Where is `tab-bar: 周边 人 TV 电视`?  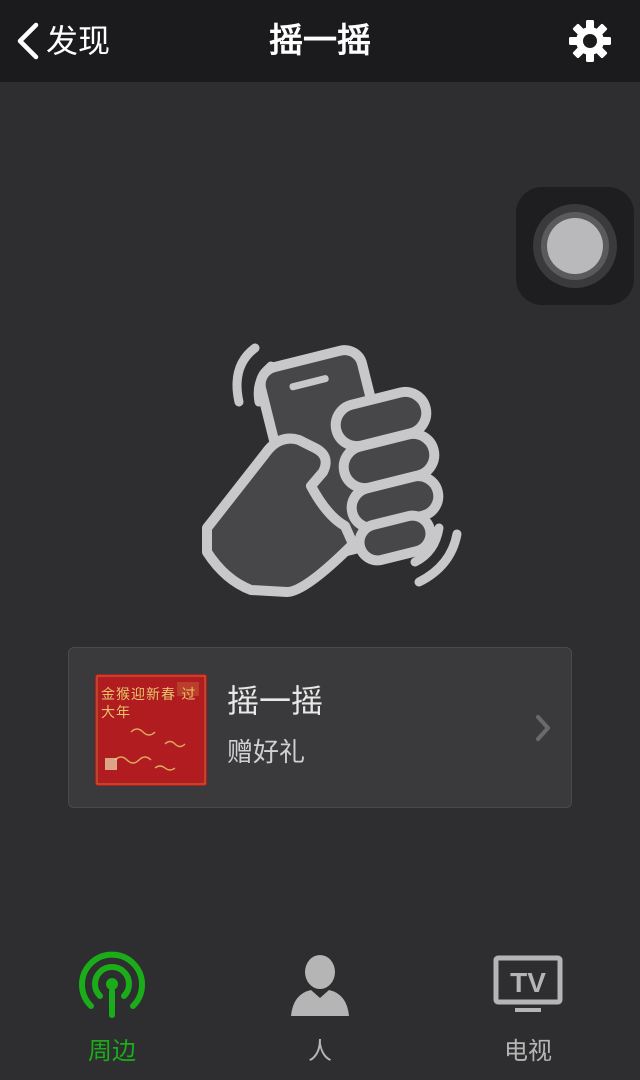
tab-bar: 周边 人 TV 电视 is located at coordinates (320, 1010).